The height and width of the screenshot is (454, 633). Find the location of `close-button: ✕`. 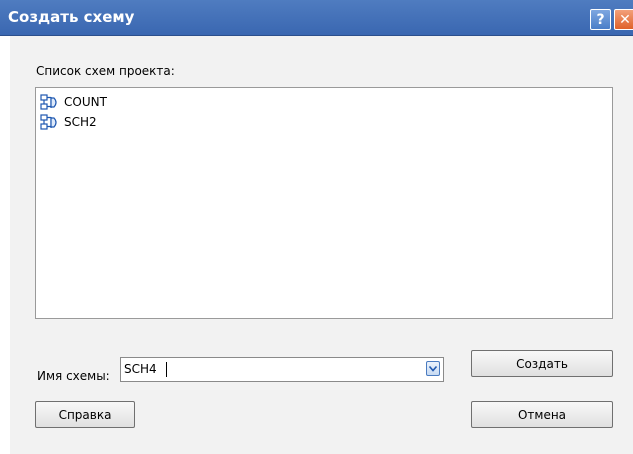

close-button: ✕ is located at coordinates (623, 19).